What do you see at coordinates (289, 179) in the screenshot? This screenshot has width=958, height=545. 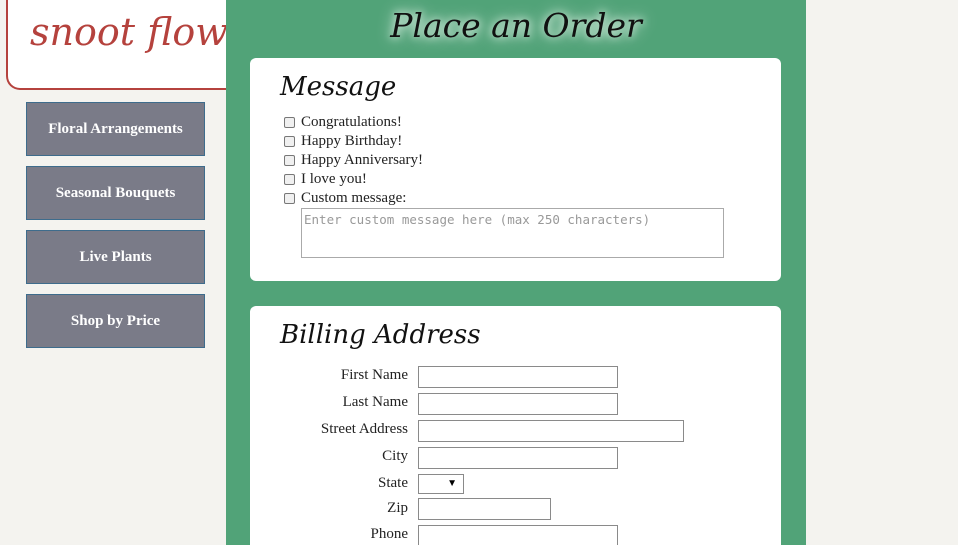 I see `i-love-you-checkbox` at bounding box center [289, 179].